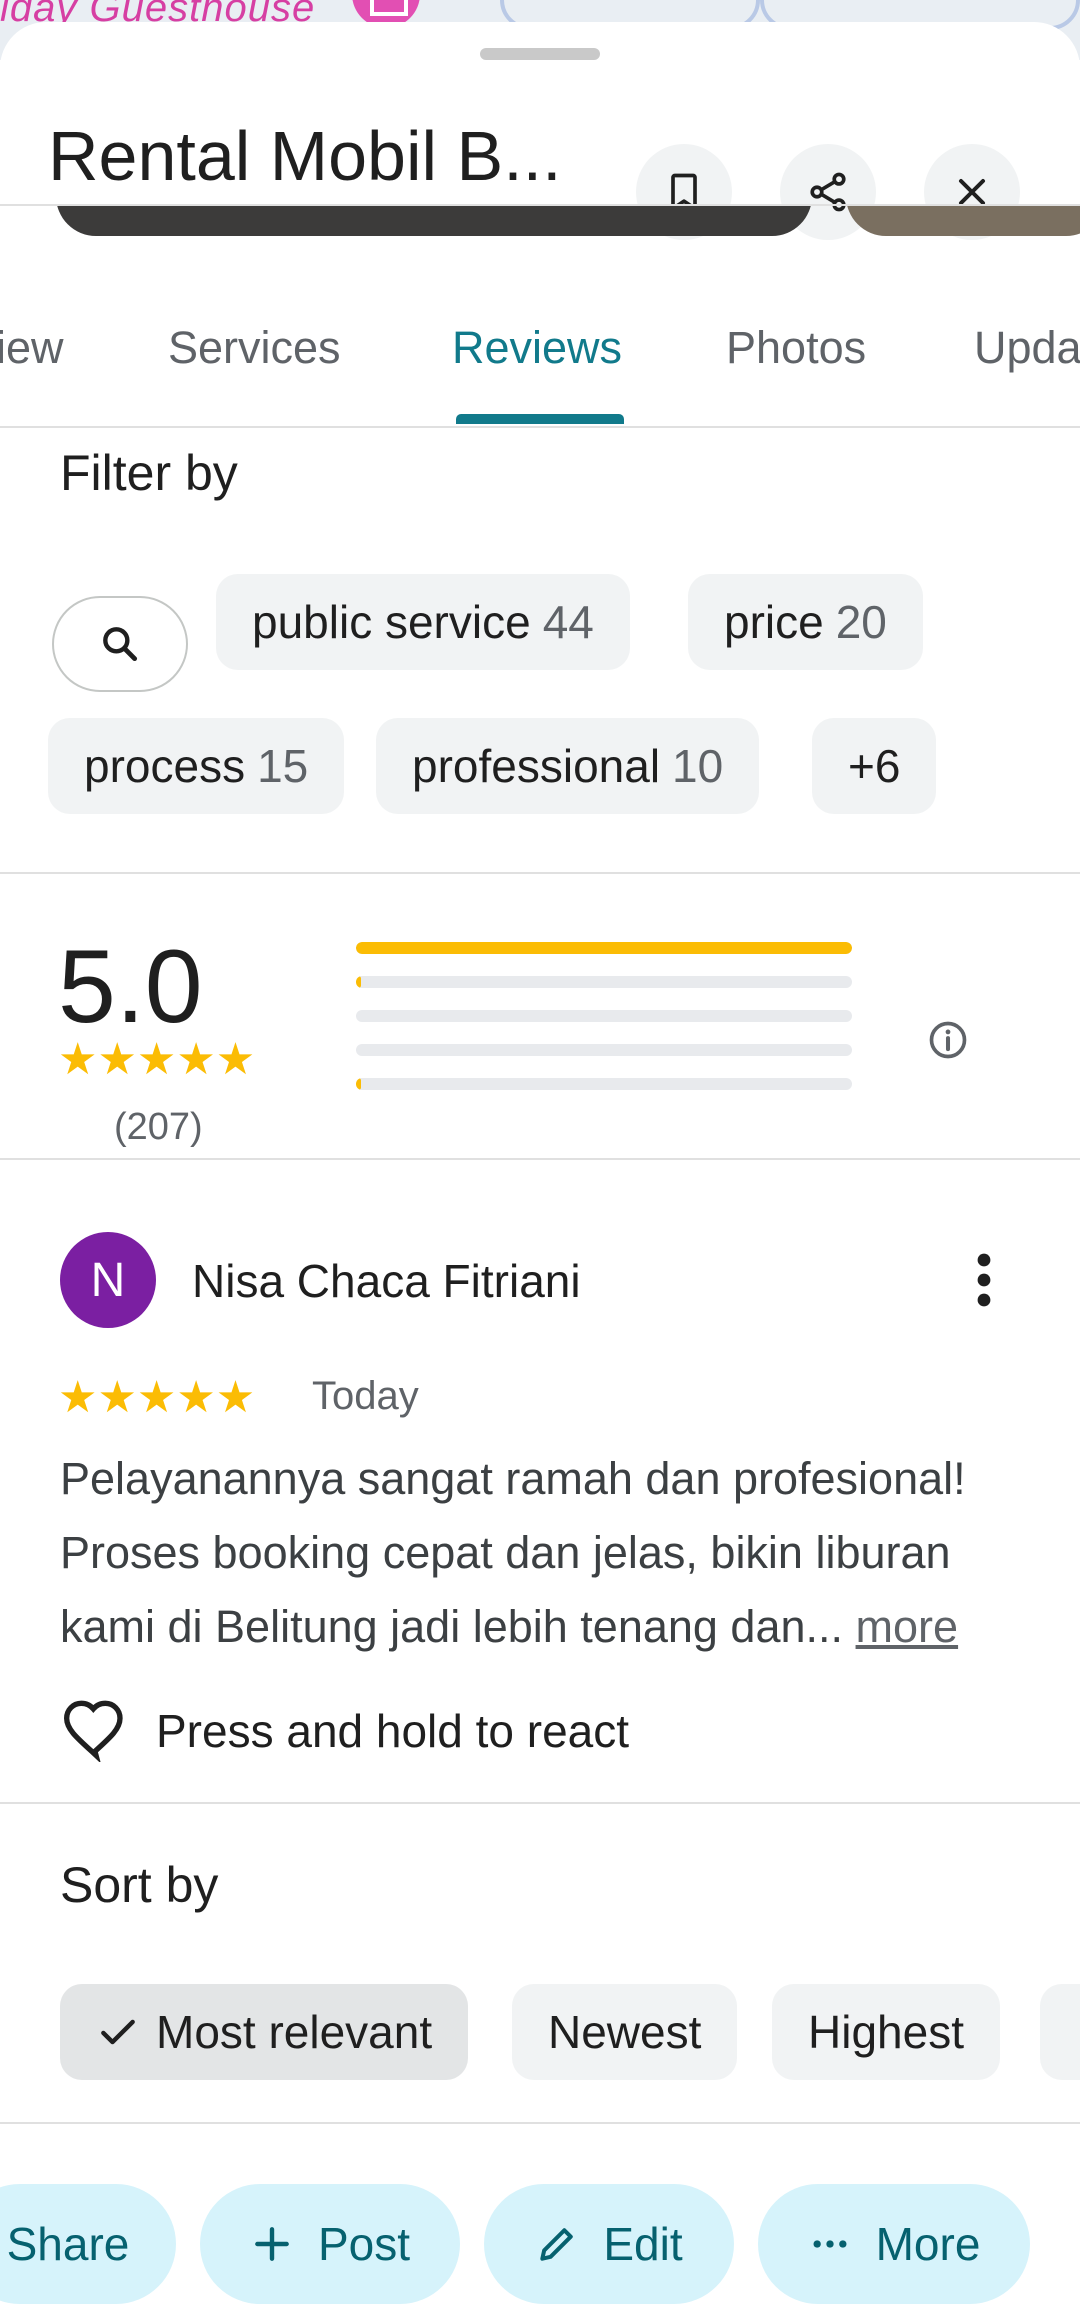 This screenshot has height=2308, width=1080. Describe the element at coordinates (536, 766) in the screenshot. I see `chip-label: professional` at that location.